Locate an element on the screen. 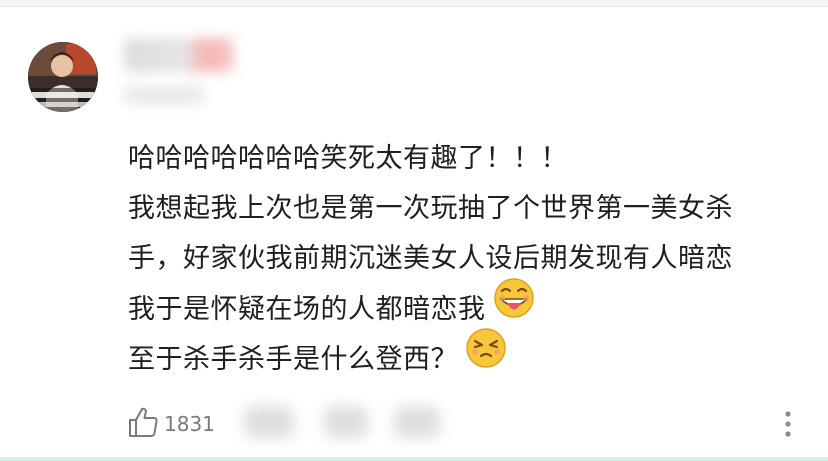 This screenshot has width=828, height=461. more-vertical-icon is located at coordinates (788, 428).